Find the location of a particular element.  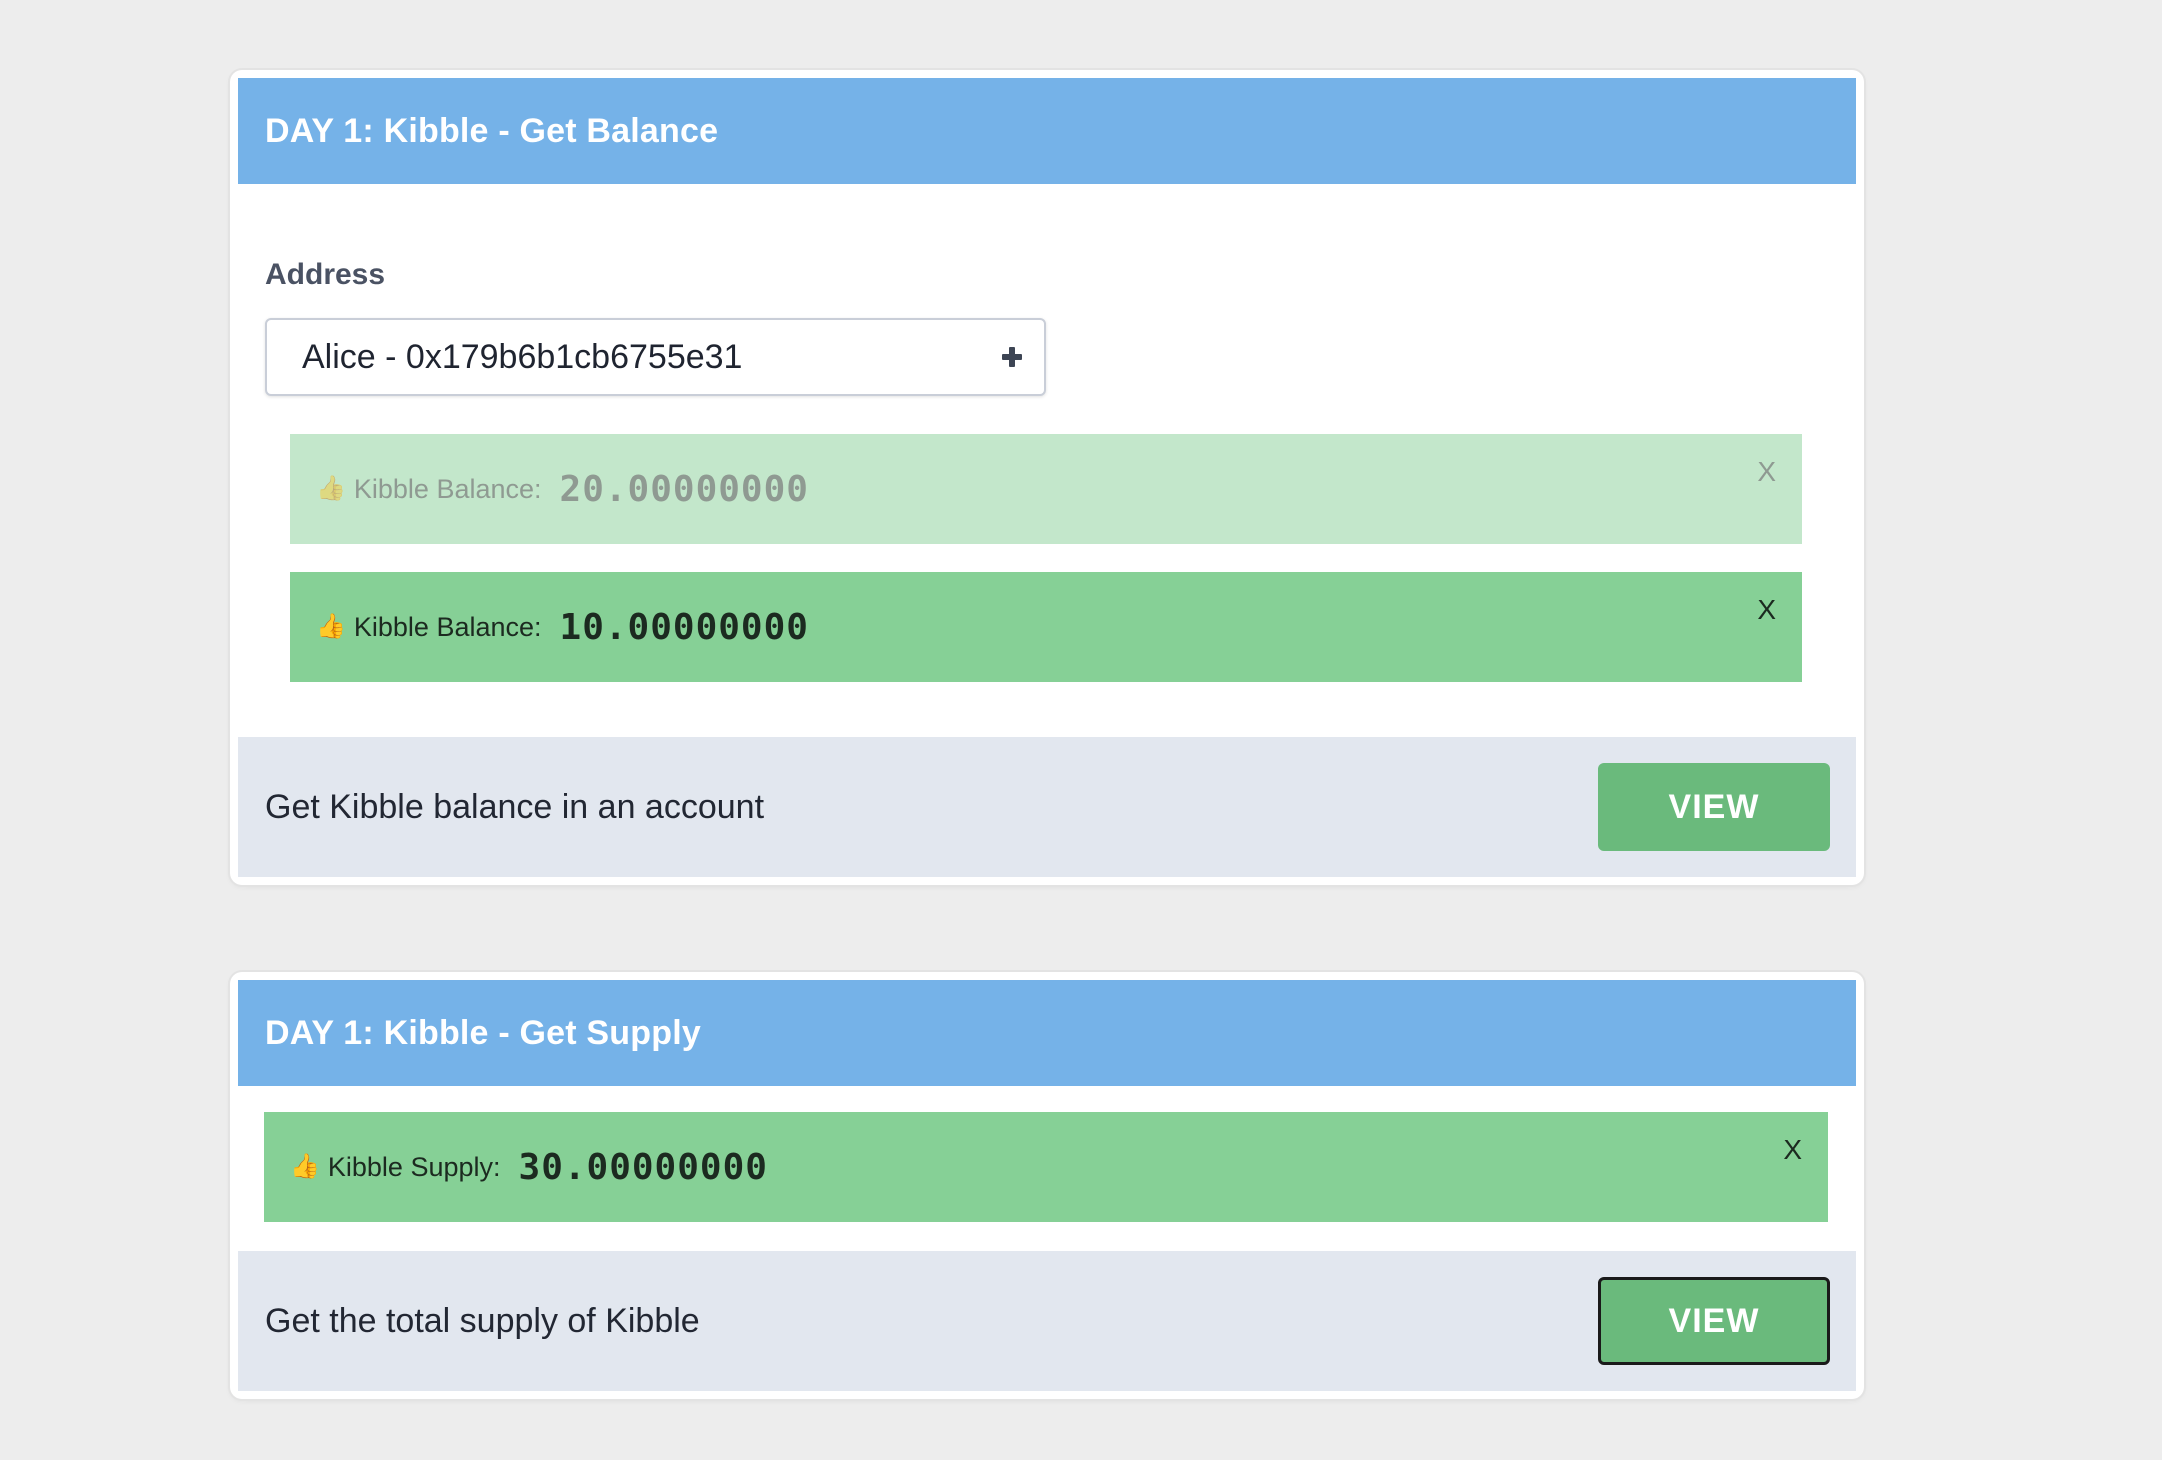

result-value: 10.00000000 is located at coordinates (684, 627).